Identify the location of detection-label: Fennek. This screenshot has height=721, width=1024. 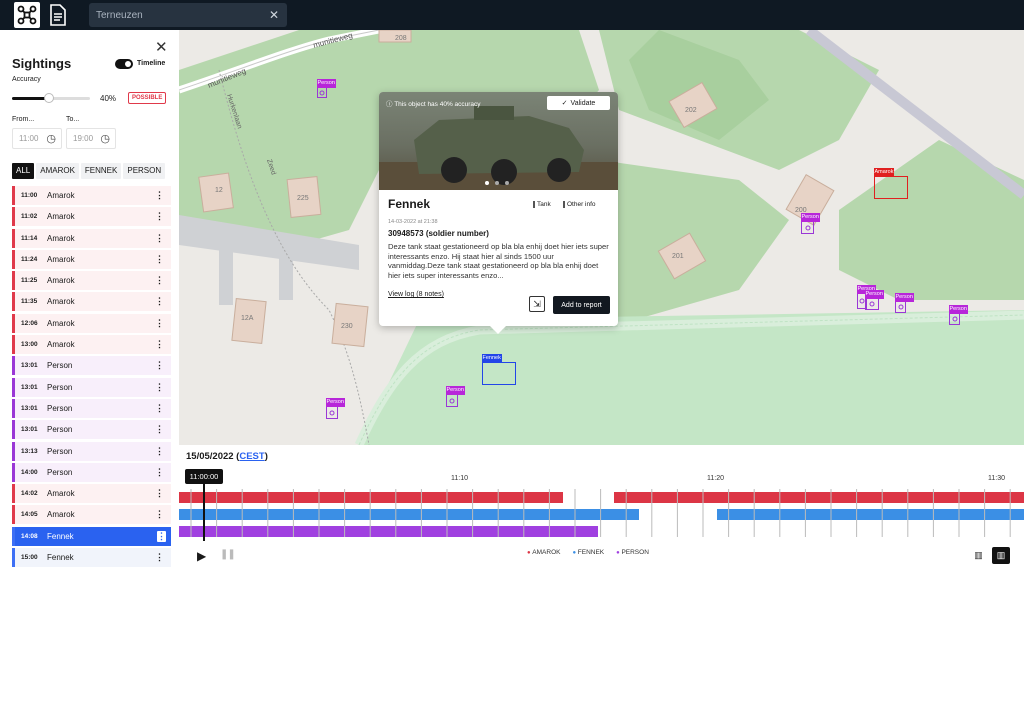
(491, 358).